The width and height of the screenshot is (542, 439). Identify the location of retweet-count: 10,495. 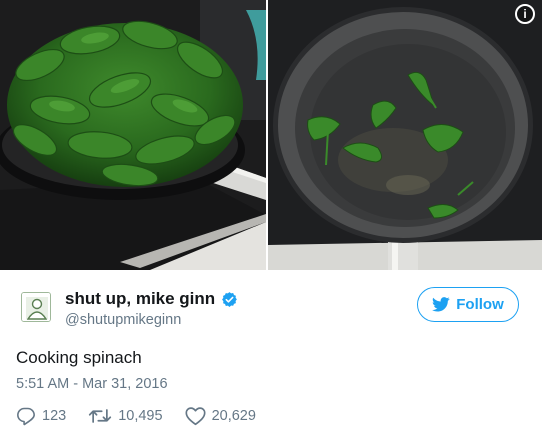
(140, 416).